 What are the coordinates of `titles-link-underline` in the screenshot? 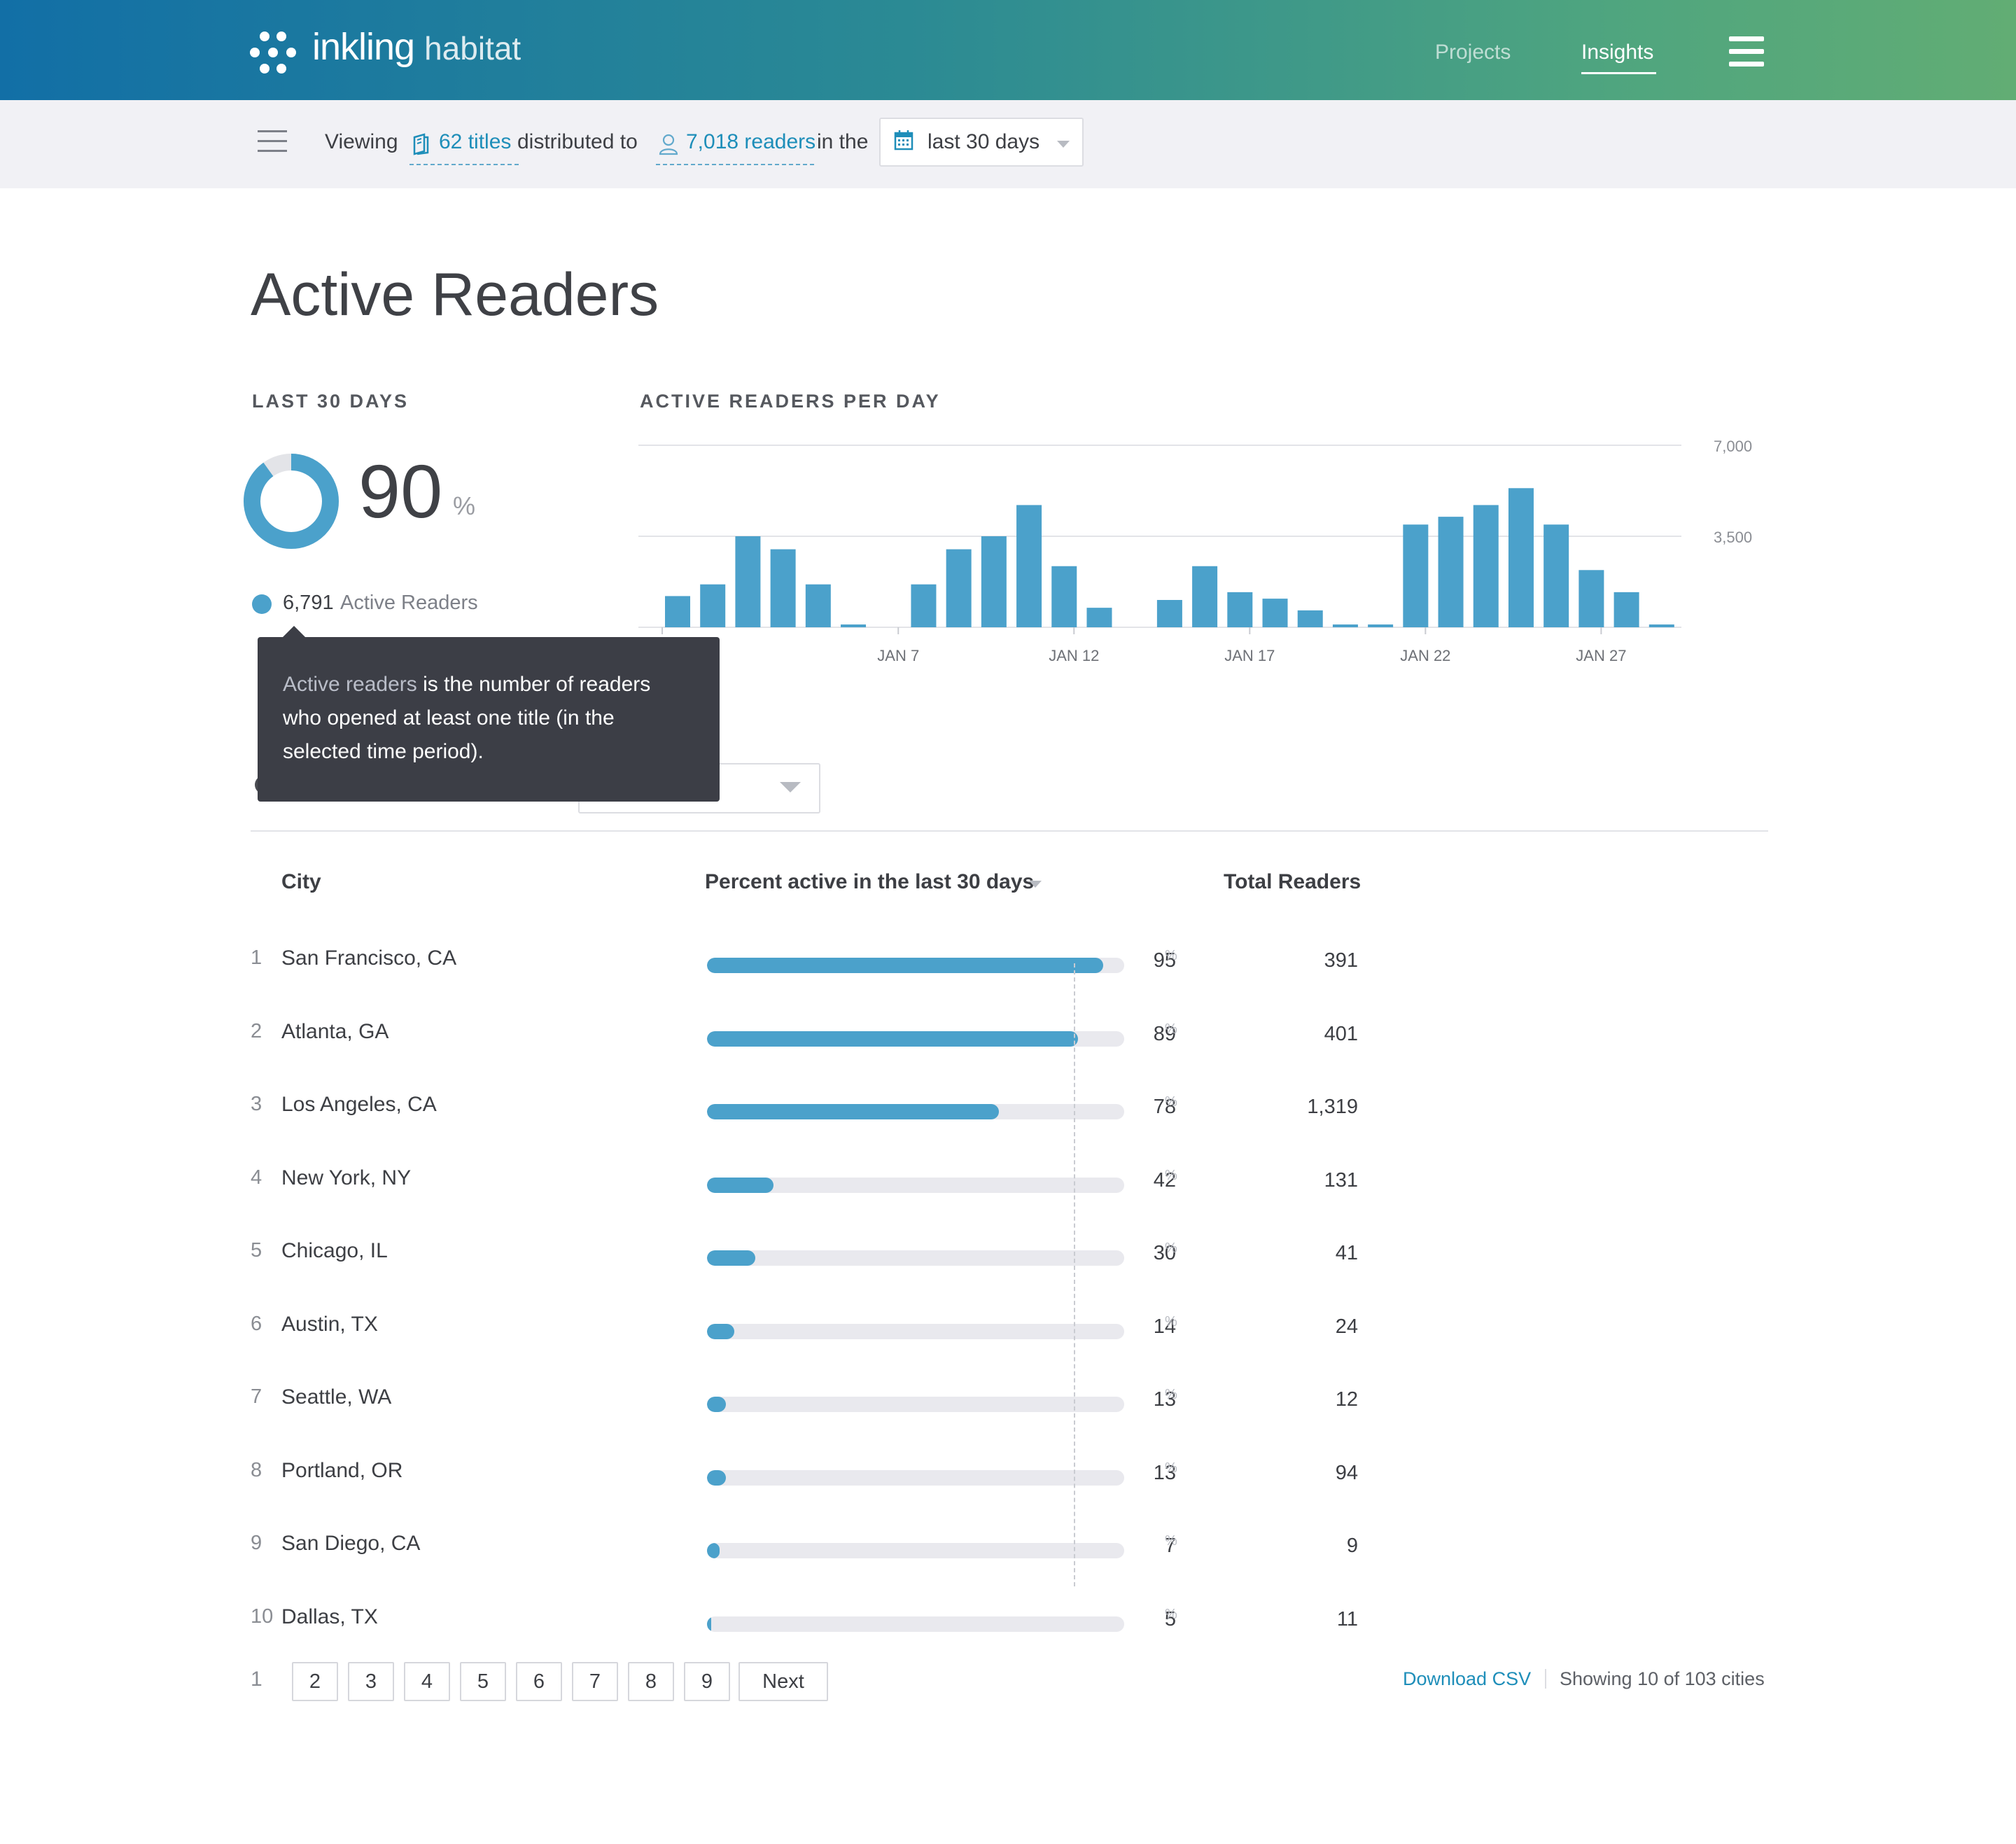 It's located at (464, 164).